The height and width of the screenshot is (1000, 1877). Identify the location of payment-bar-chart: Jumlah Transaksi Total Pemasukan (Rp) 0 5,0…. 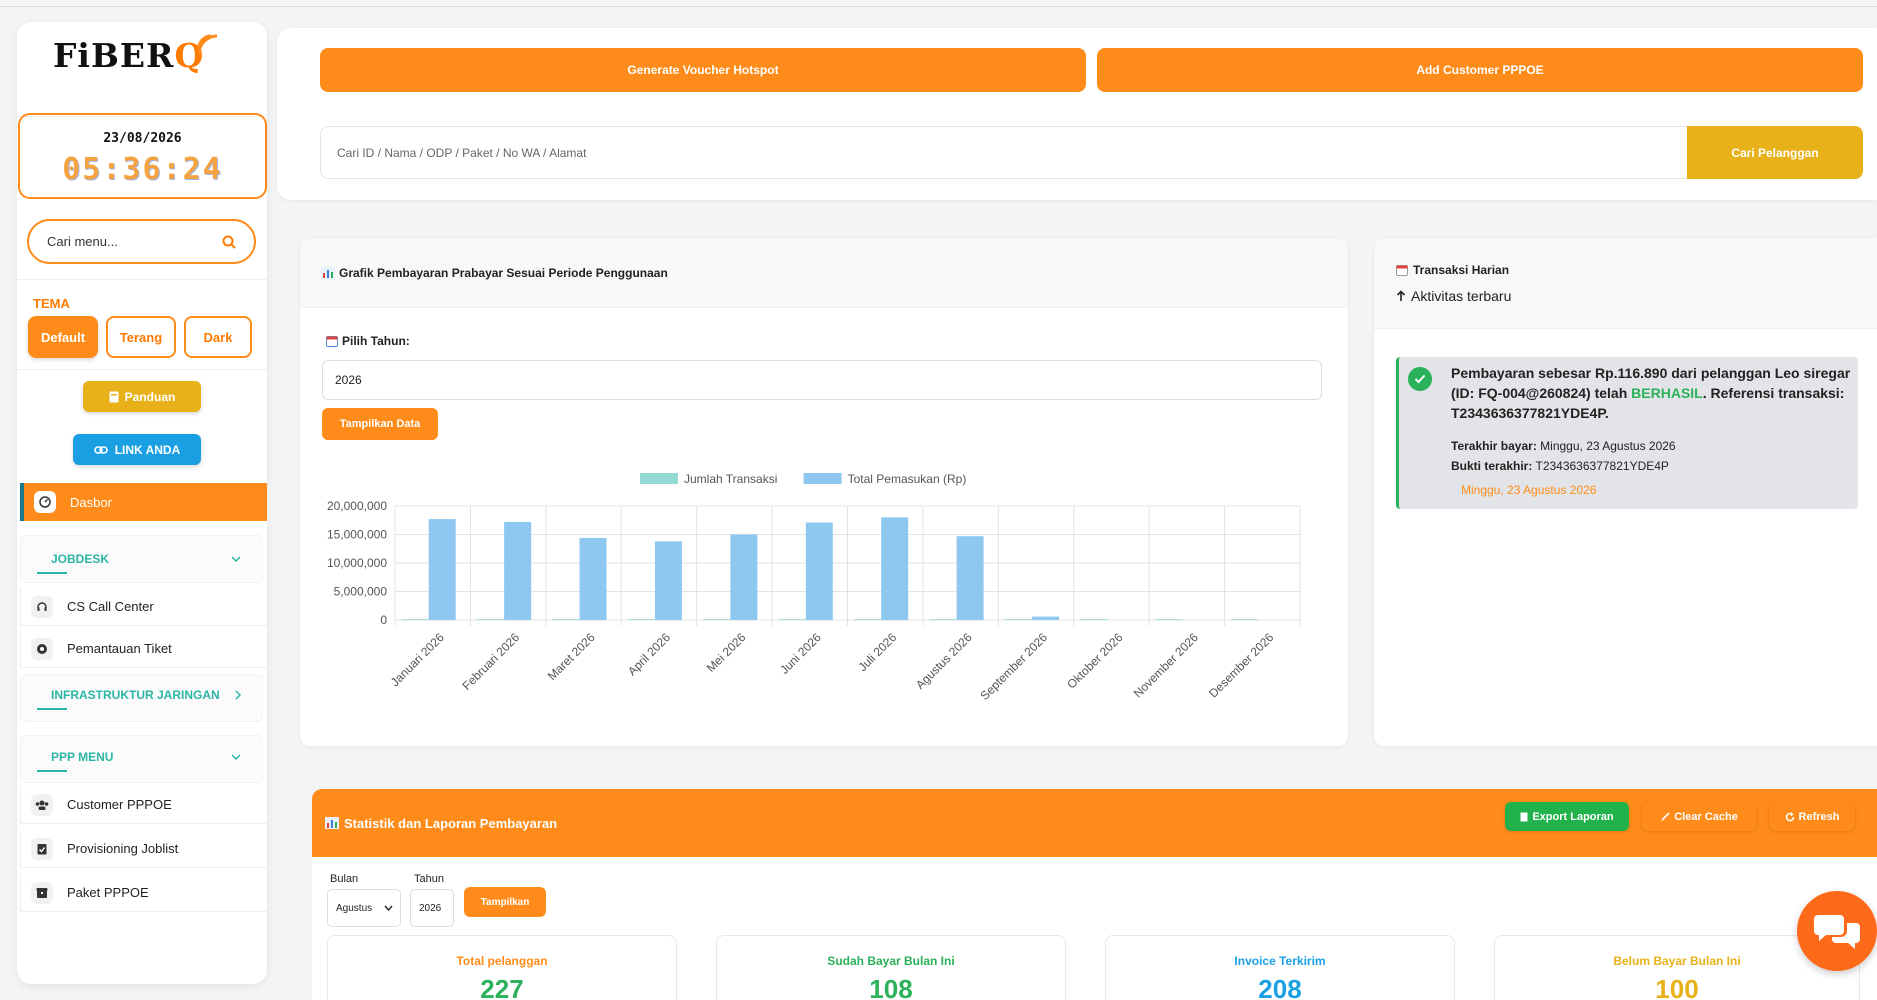
(814, 587).